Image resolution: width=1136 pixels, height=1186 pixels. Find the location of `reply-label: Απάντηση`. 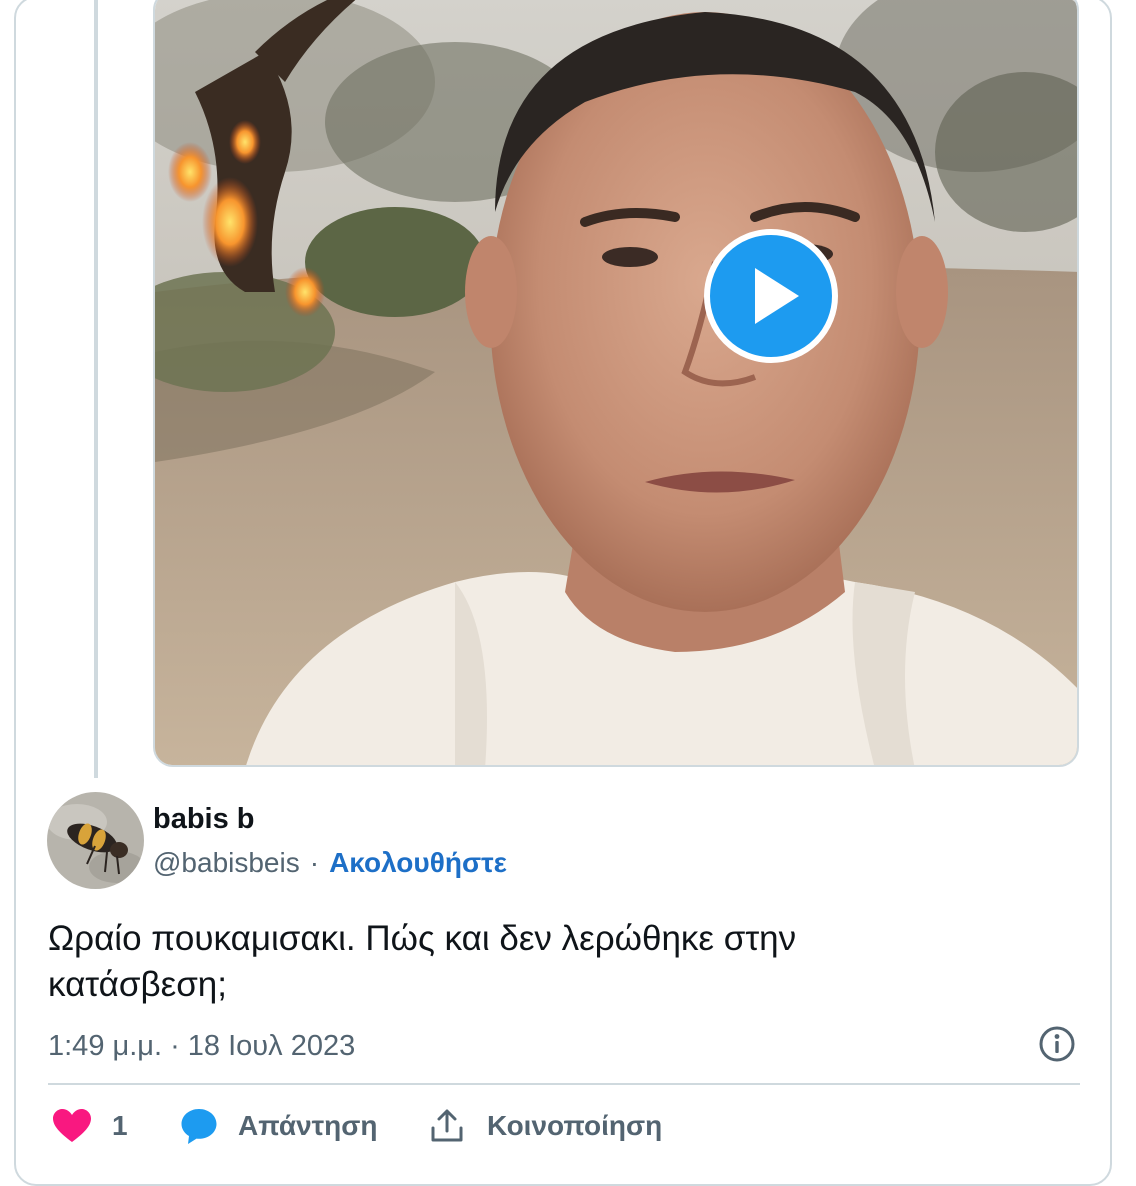

reply-label: Απάντηση is located at coordinates (308, 1125).